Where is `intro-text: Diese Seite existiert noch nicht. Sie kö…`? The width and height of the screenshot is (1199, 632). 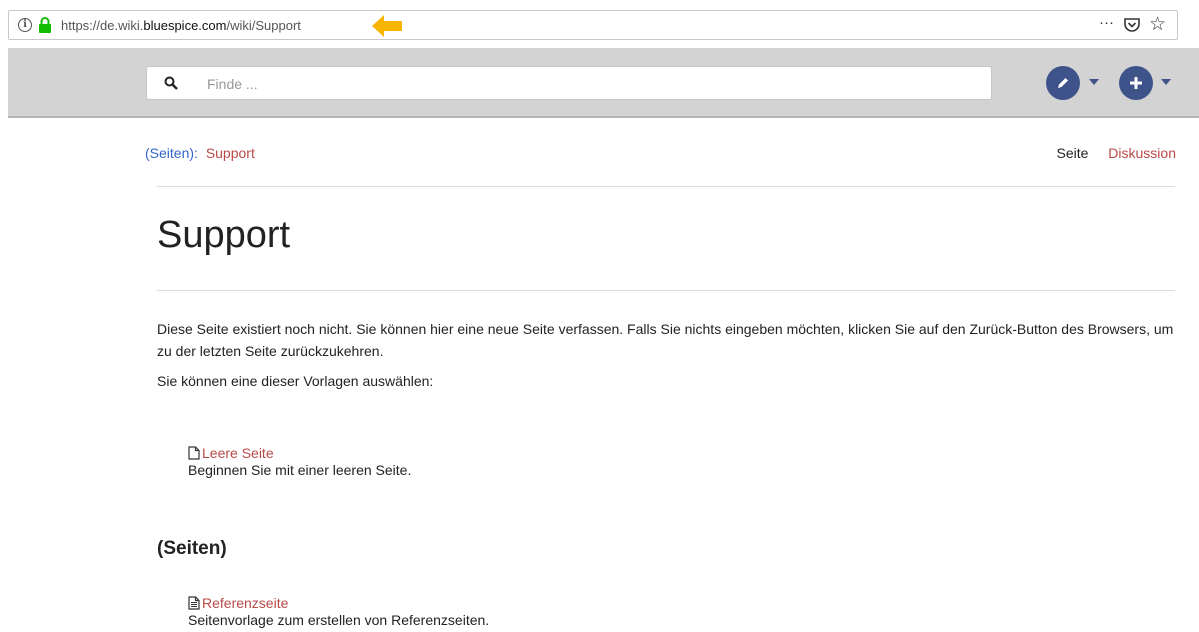
intro-text: Diese Seite existiert noch nicht. Sie kö… is located at coordinates (665, 340).